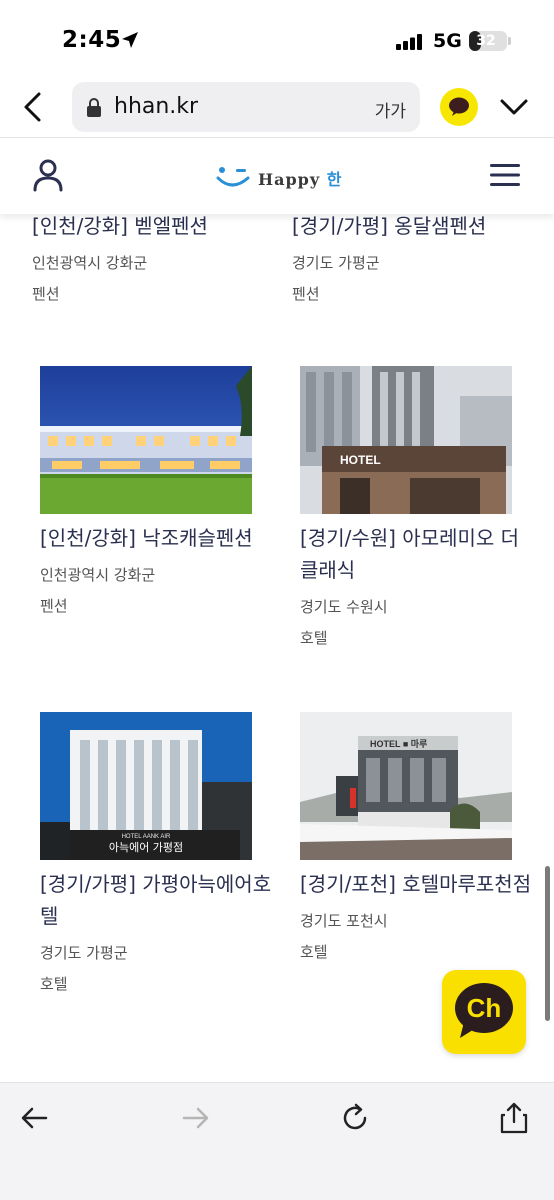 This screenshot has width=554, height=1200. Describe the element at coordinates (447, 41) in the screenshot. I see `network-label: 5G` at that location.